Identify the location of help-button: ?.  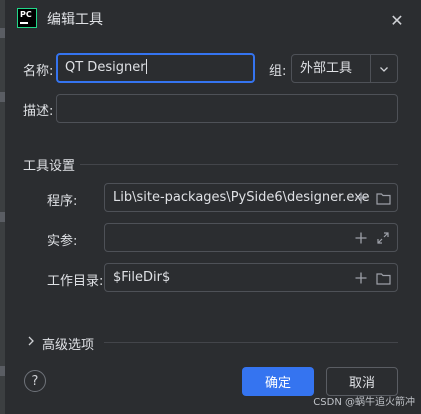
(35, 381).